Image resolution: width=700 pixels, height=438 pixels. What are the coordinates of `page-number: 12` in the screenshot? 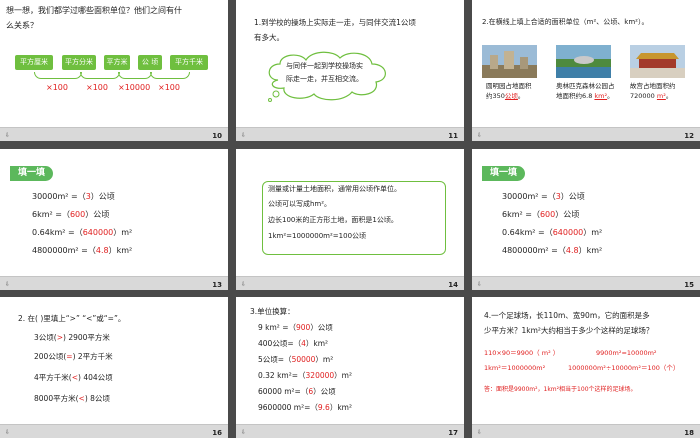 It's located at (689, 136).